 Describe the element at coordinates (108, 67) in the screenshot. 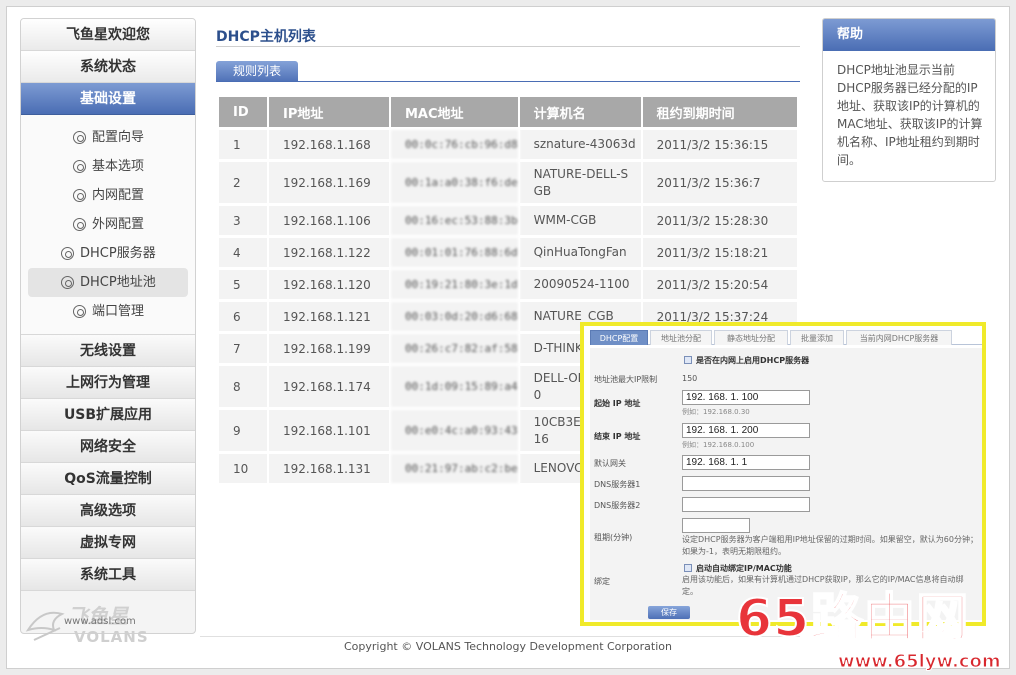

I see `nav-system-status: 系统状态` at that location.